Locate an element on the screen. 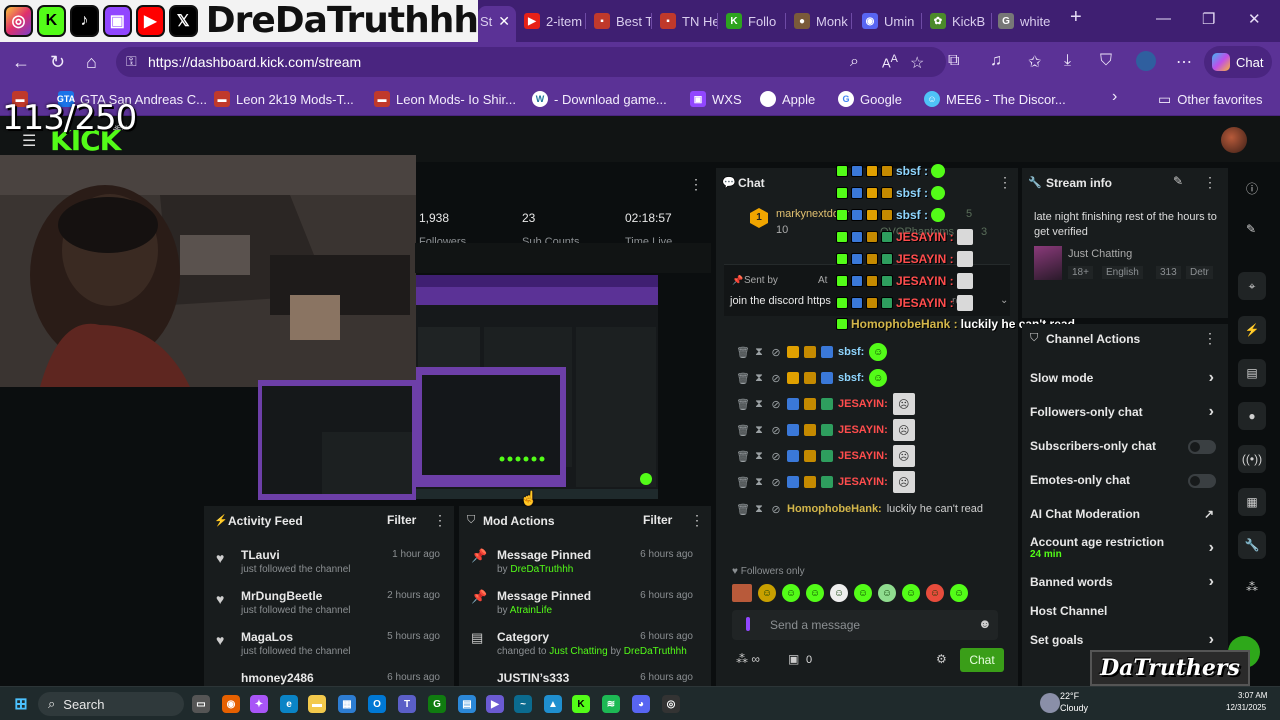  chat-tools-icon: ⁂ ∞ is located at coordinates (748, 659).